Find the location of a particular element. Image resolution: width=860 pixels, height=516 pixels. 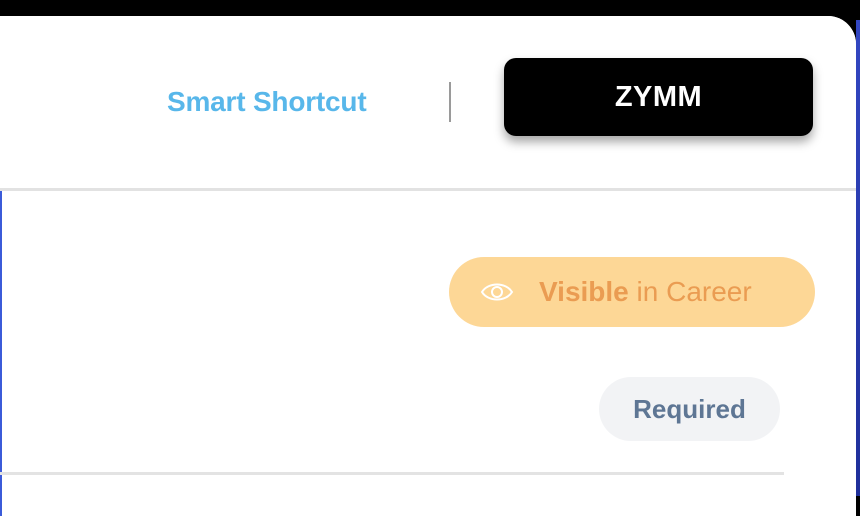

header-divider is located at coordinates (428, 189).